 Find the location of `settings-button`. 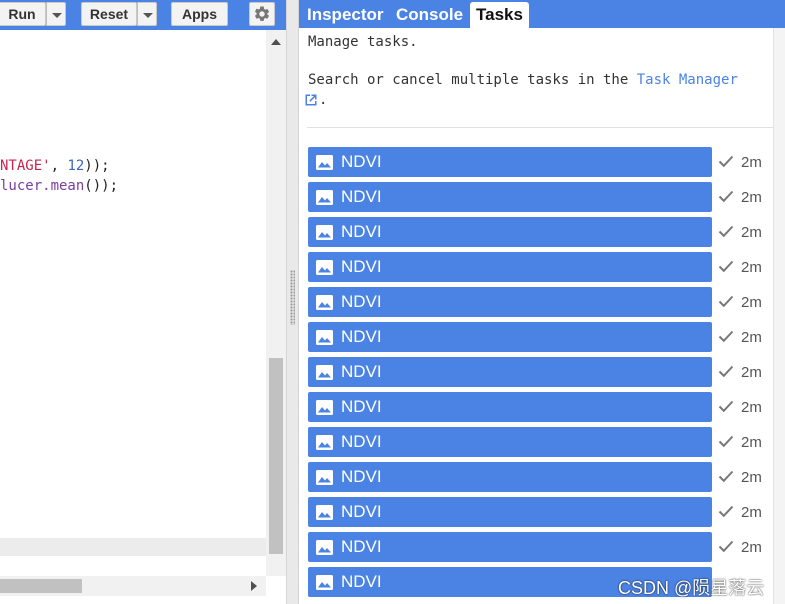

settings-button is located at coordinates (262, 14).